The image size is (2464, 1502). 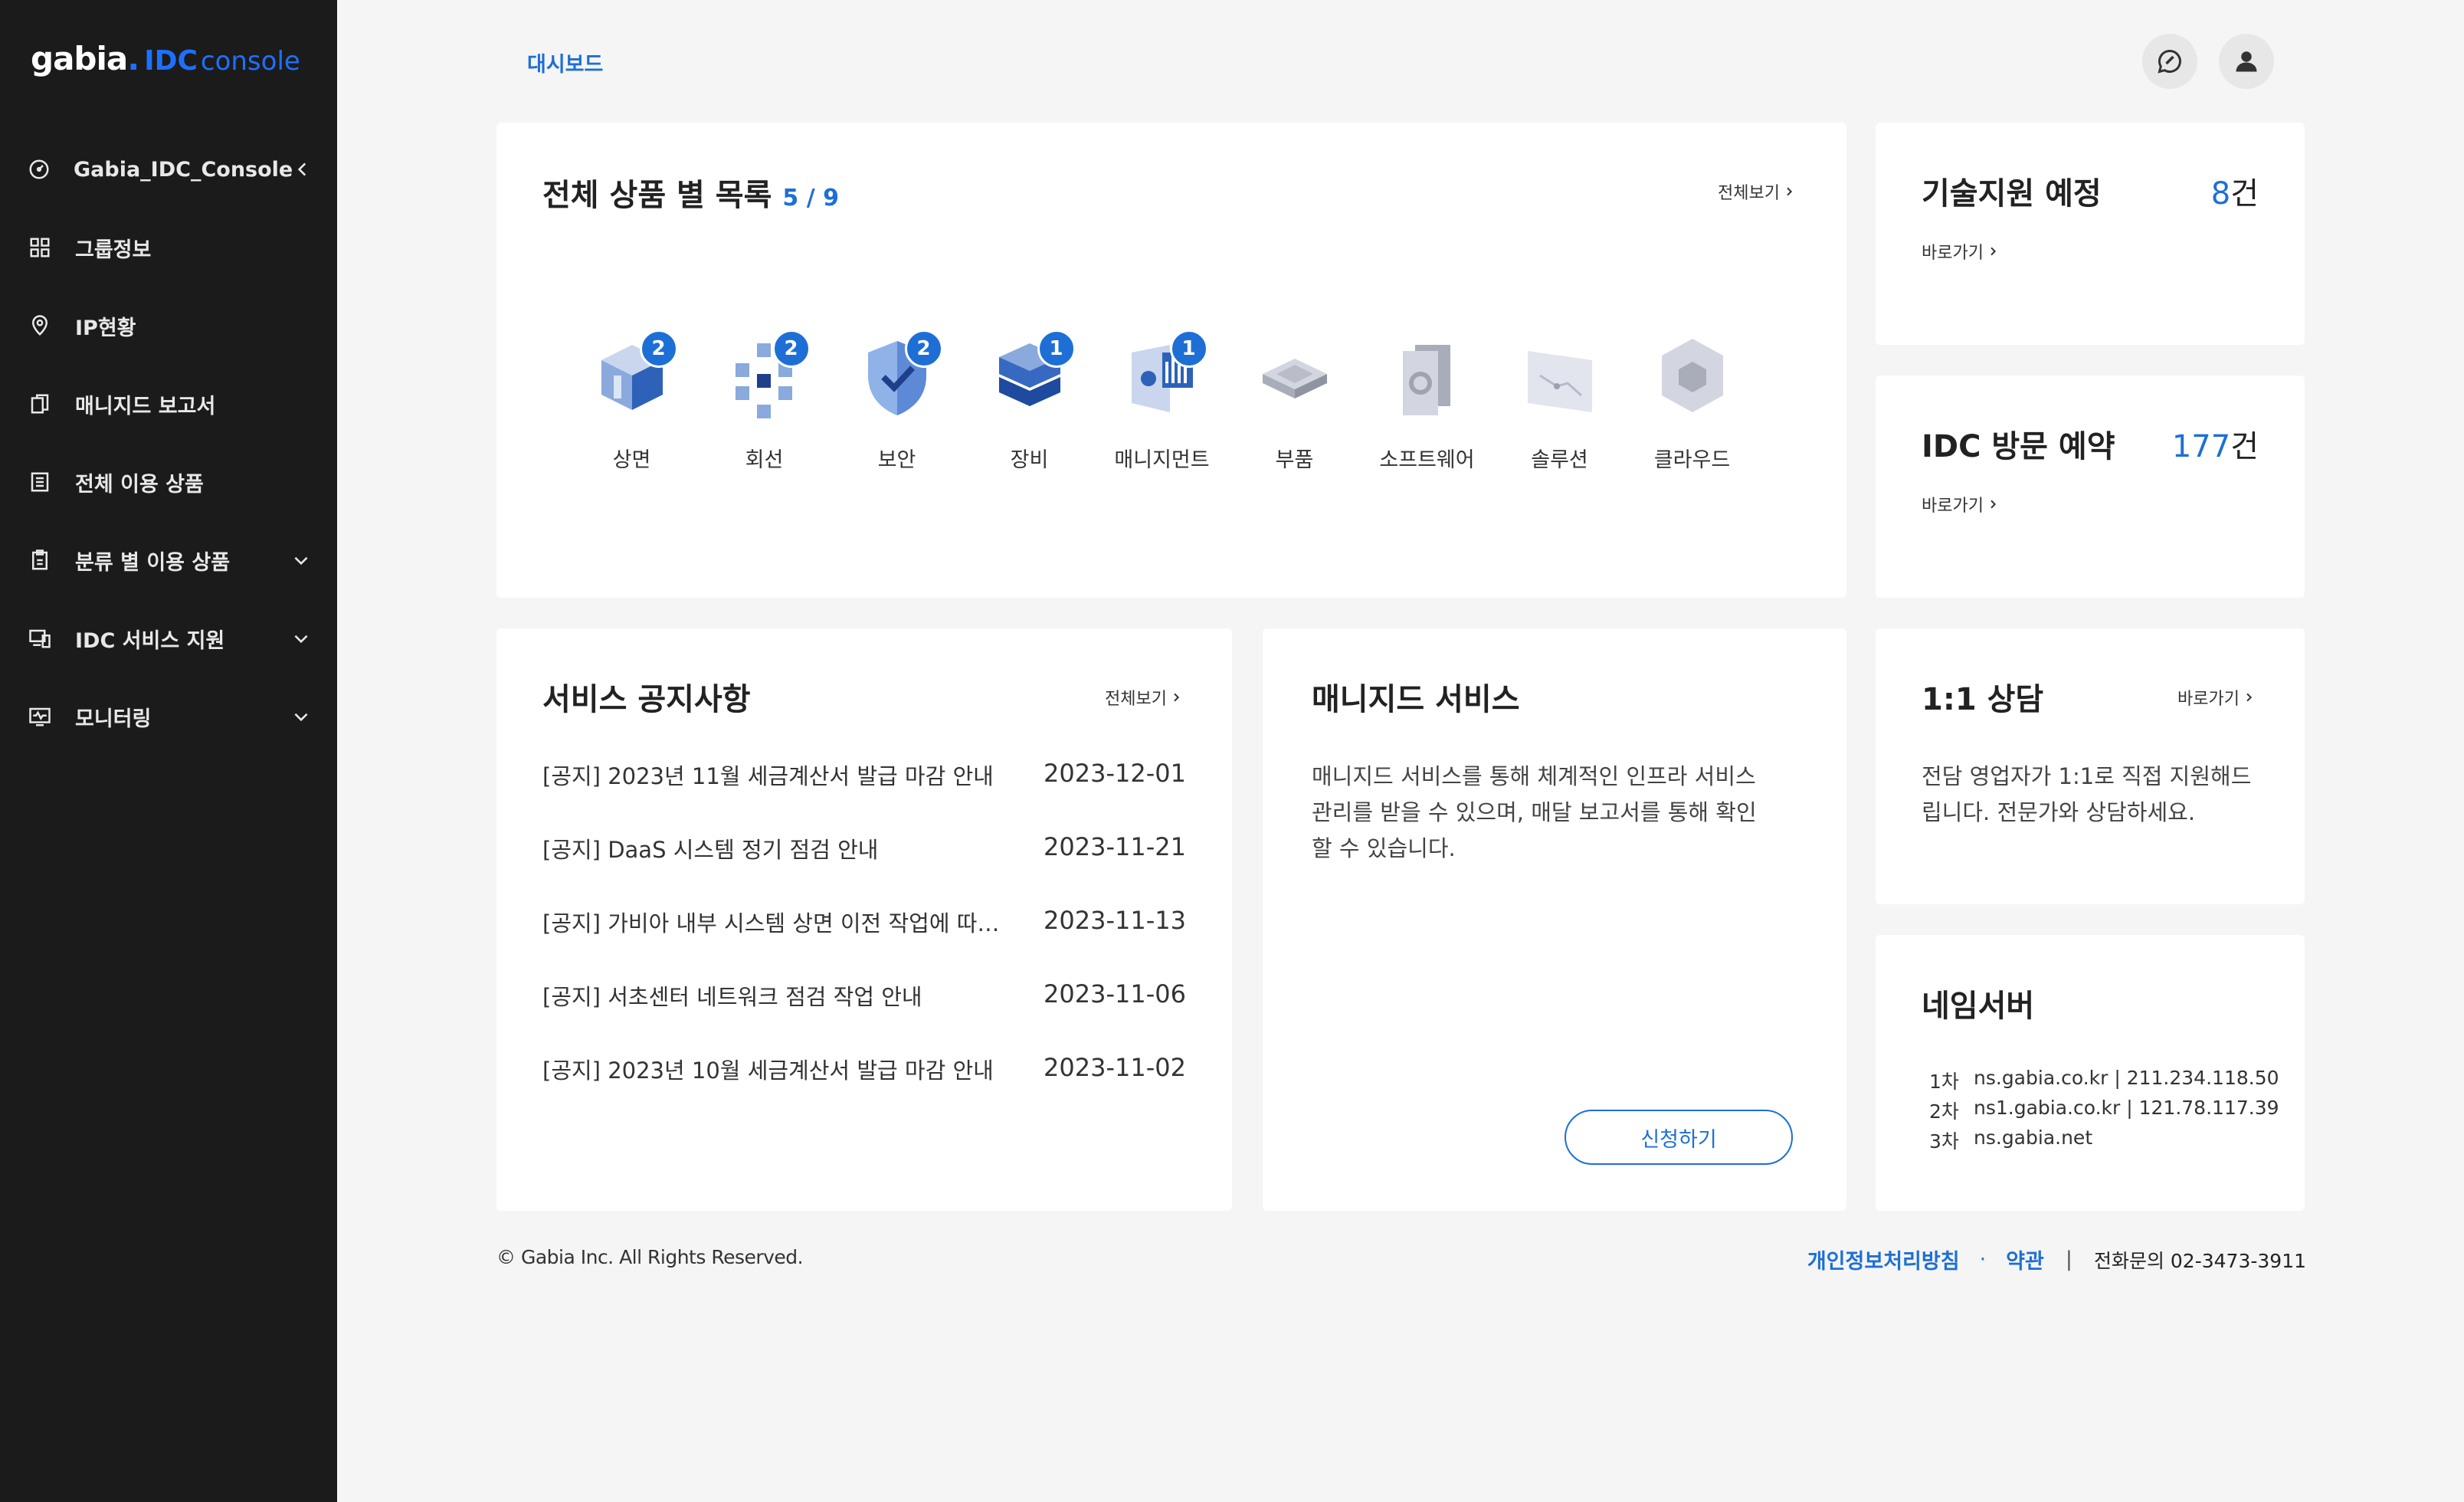 I want to click on consult-title: 1:1 상담, so click(x=1983, y=699).